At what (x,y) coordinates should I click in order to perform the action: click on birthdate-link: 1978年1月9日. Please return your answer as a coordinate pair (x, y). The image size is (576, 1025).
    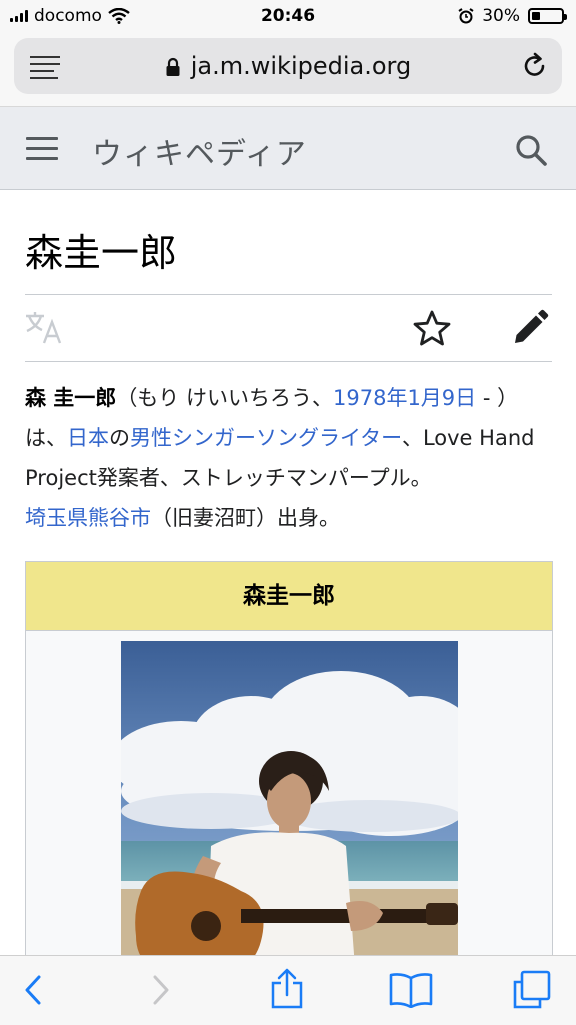
    Looking at the image, I should click on (404, 398).